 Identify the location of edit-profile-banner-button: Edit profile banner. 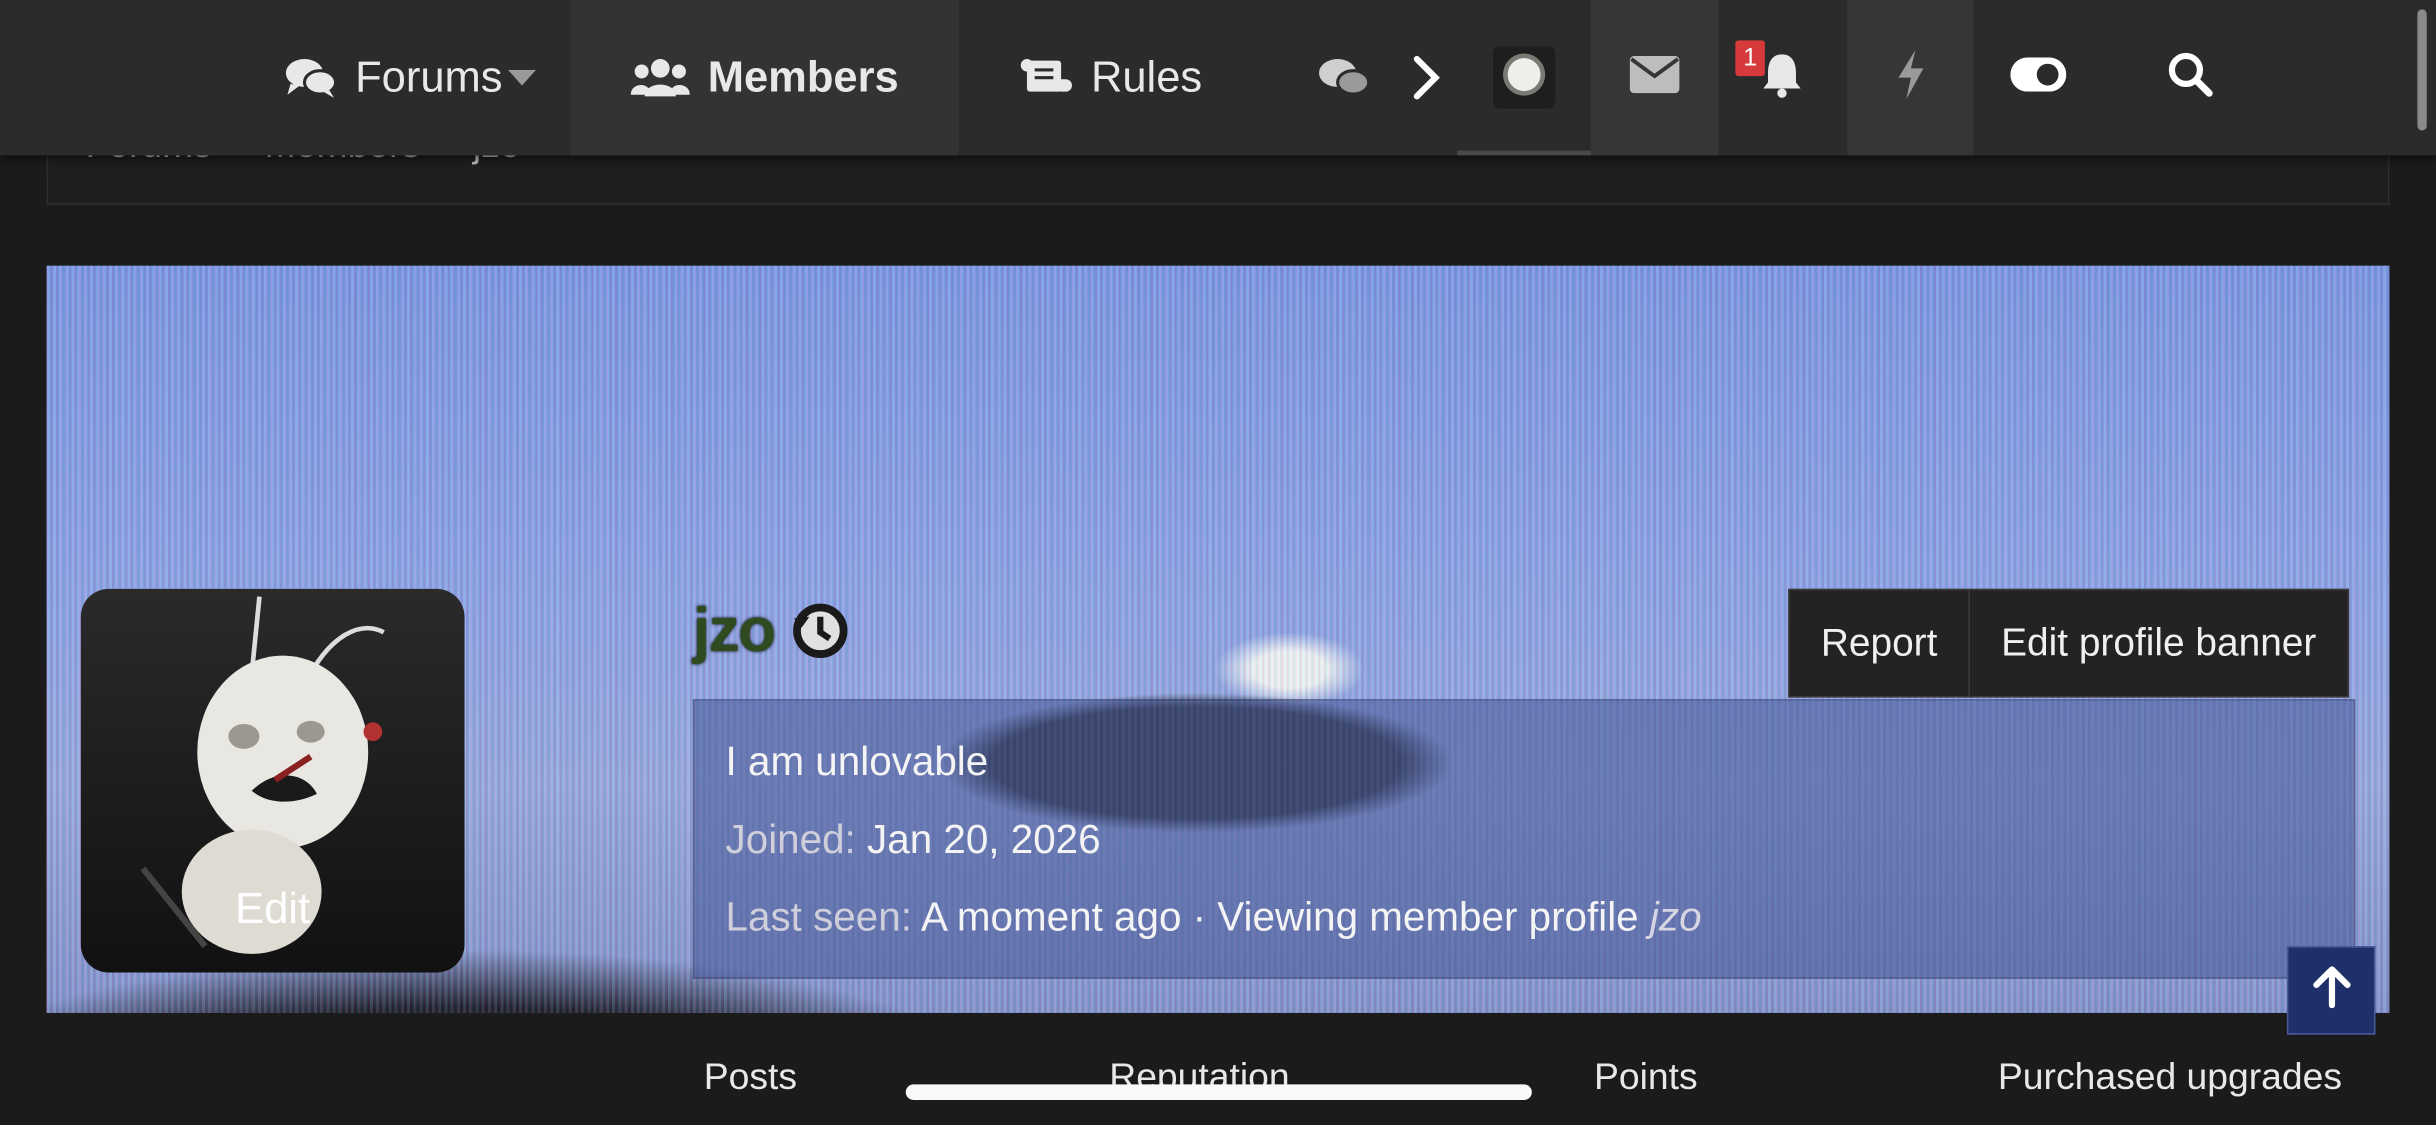
(2157, 643).